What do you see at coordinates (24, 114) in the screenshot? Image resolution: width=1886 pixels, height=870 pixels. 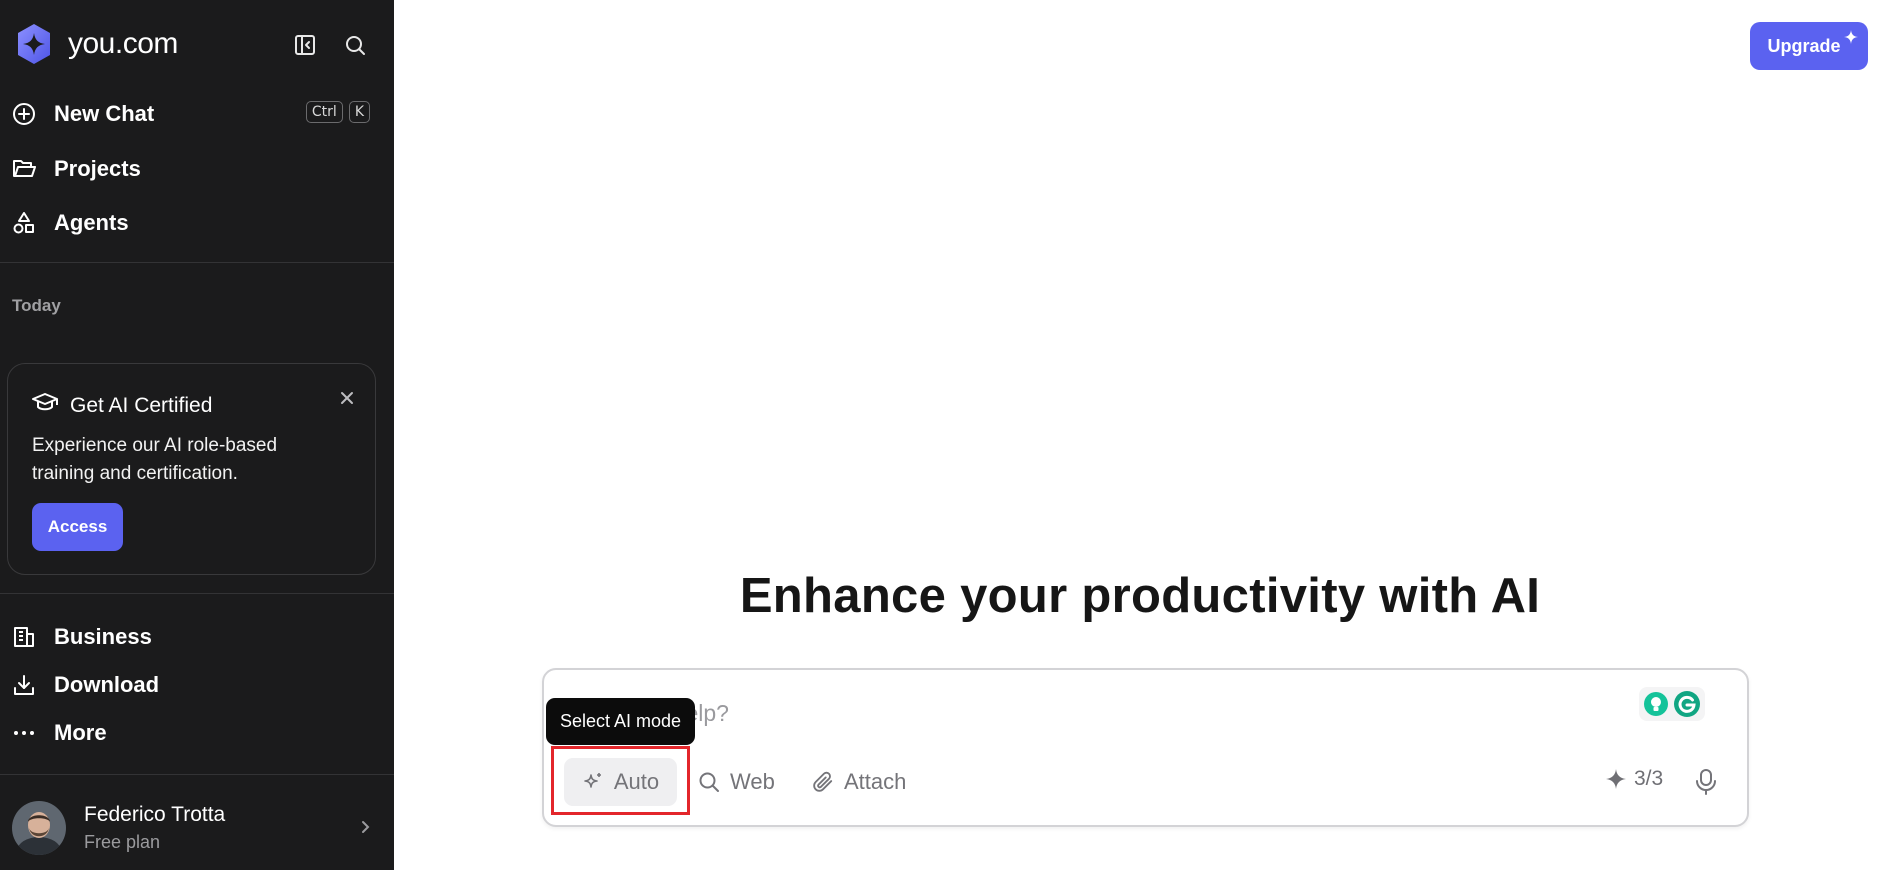 I see `plus-circle-icon` at bounding box center [24, 114].